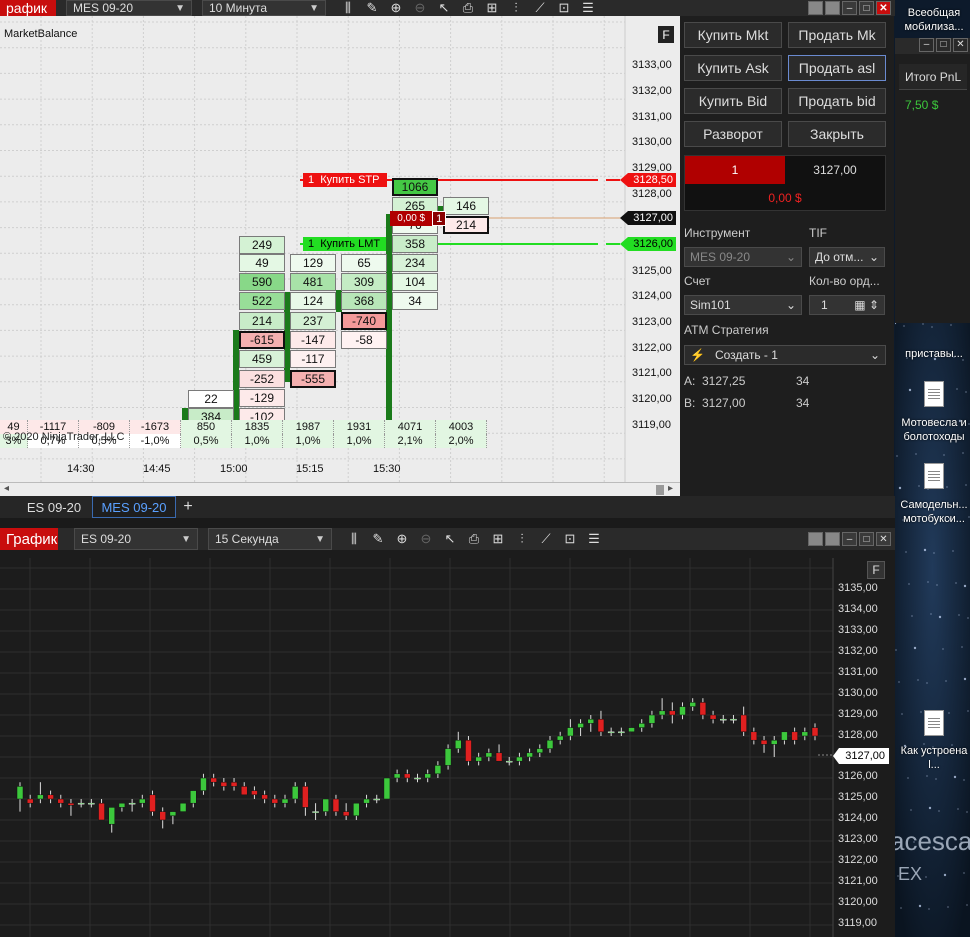 This screenshot has width=970, height=937. Describe the element at coordinates (411, 218) in the screenshot. I see `position-pnl: 0,00 $` at that location.